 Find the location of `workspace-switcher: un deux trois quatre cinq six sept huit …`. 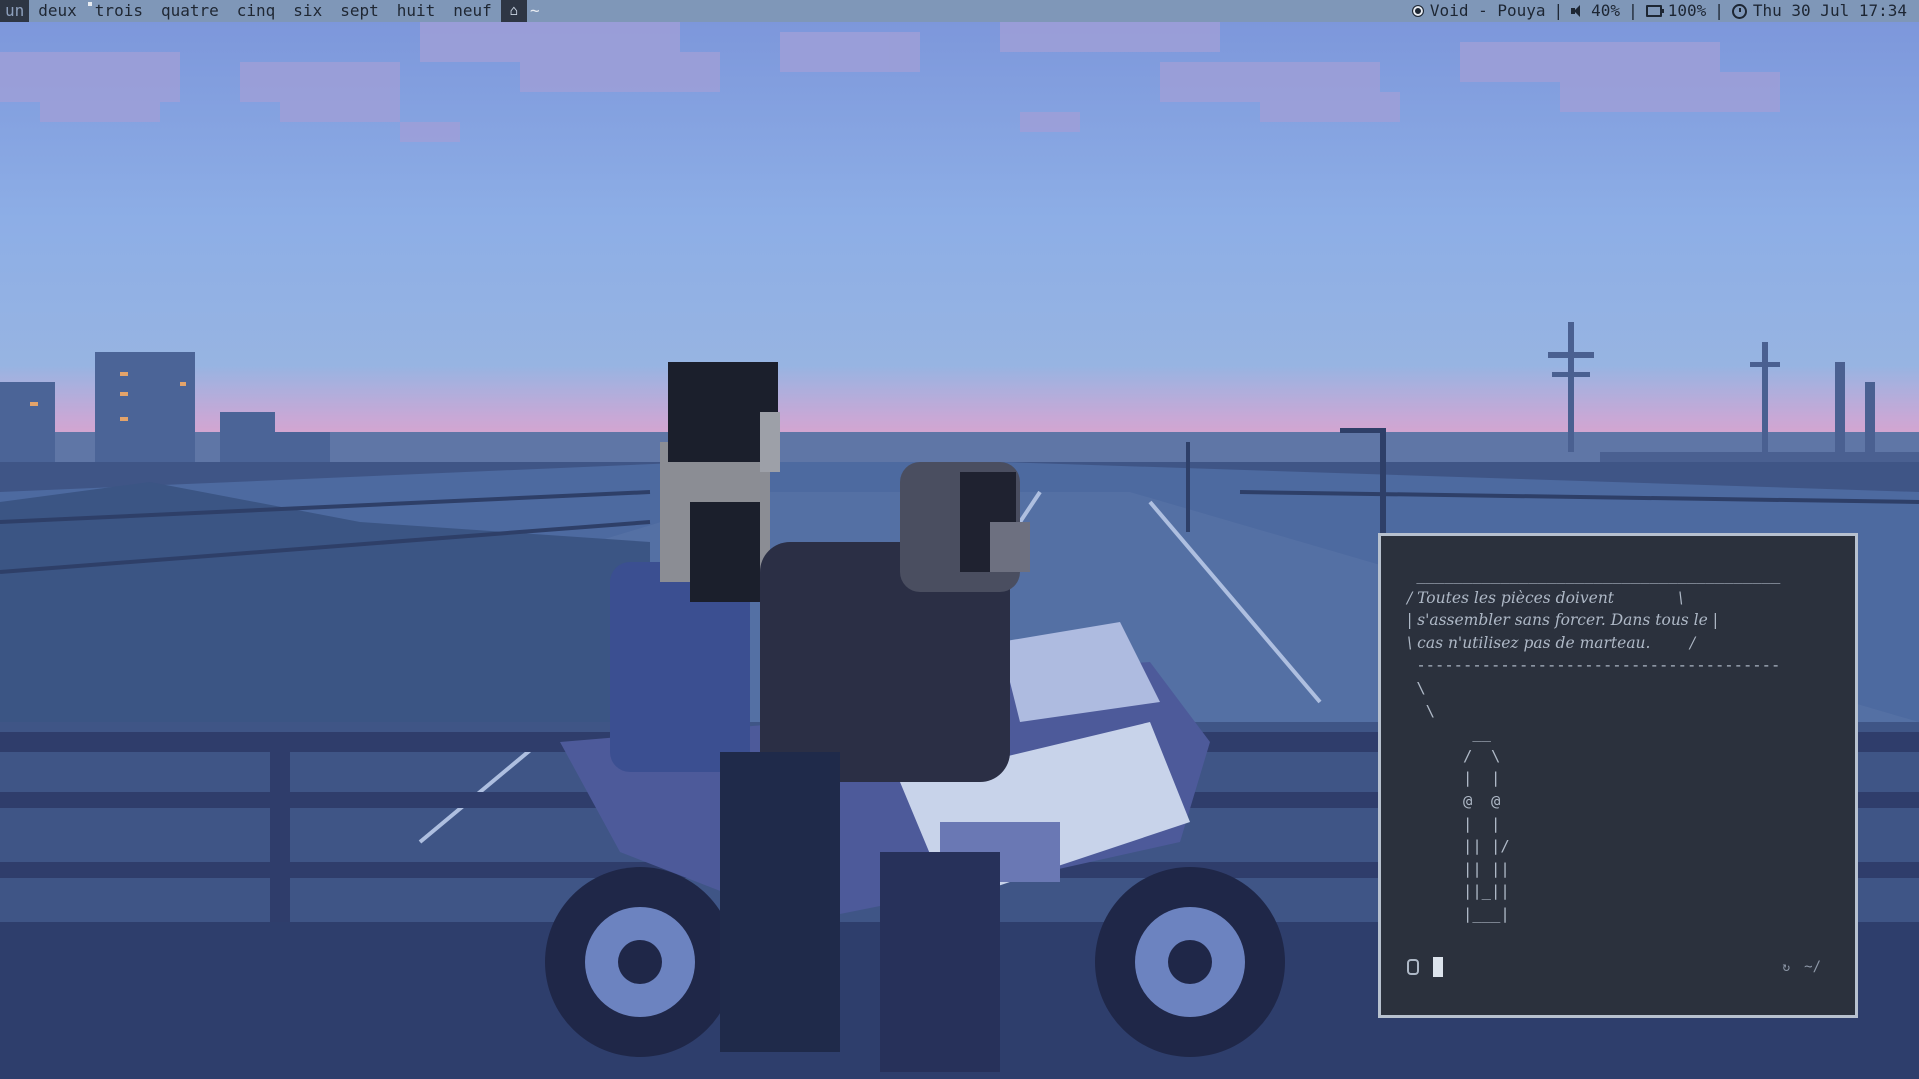

workspace-switcher: un deux trois quatre cinq six sept huit … is located at coordinates (271, 11).